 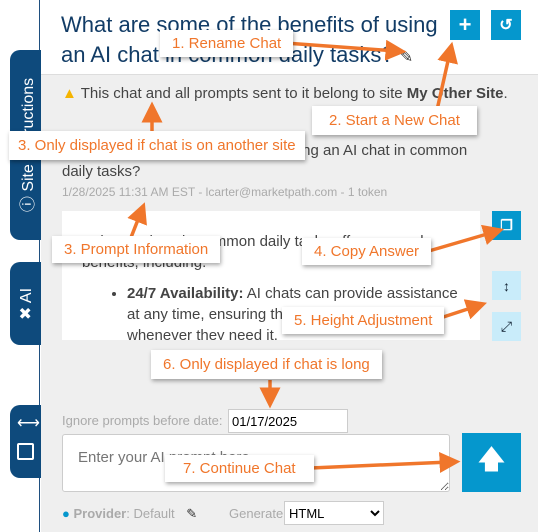 I want to click on arrow-copy, so click(x=463, y=239).